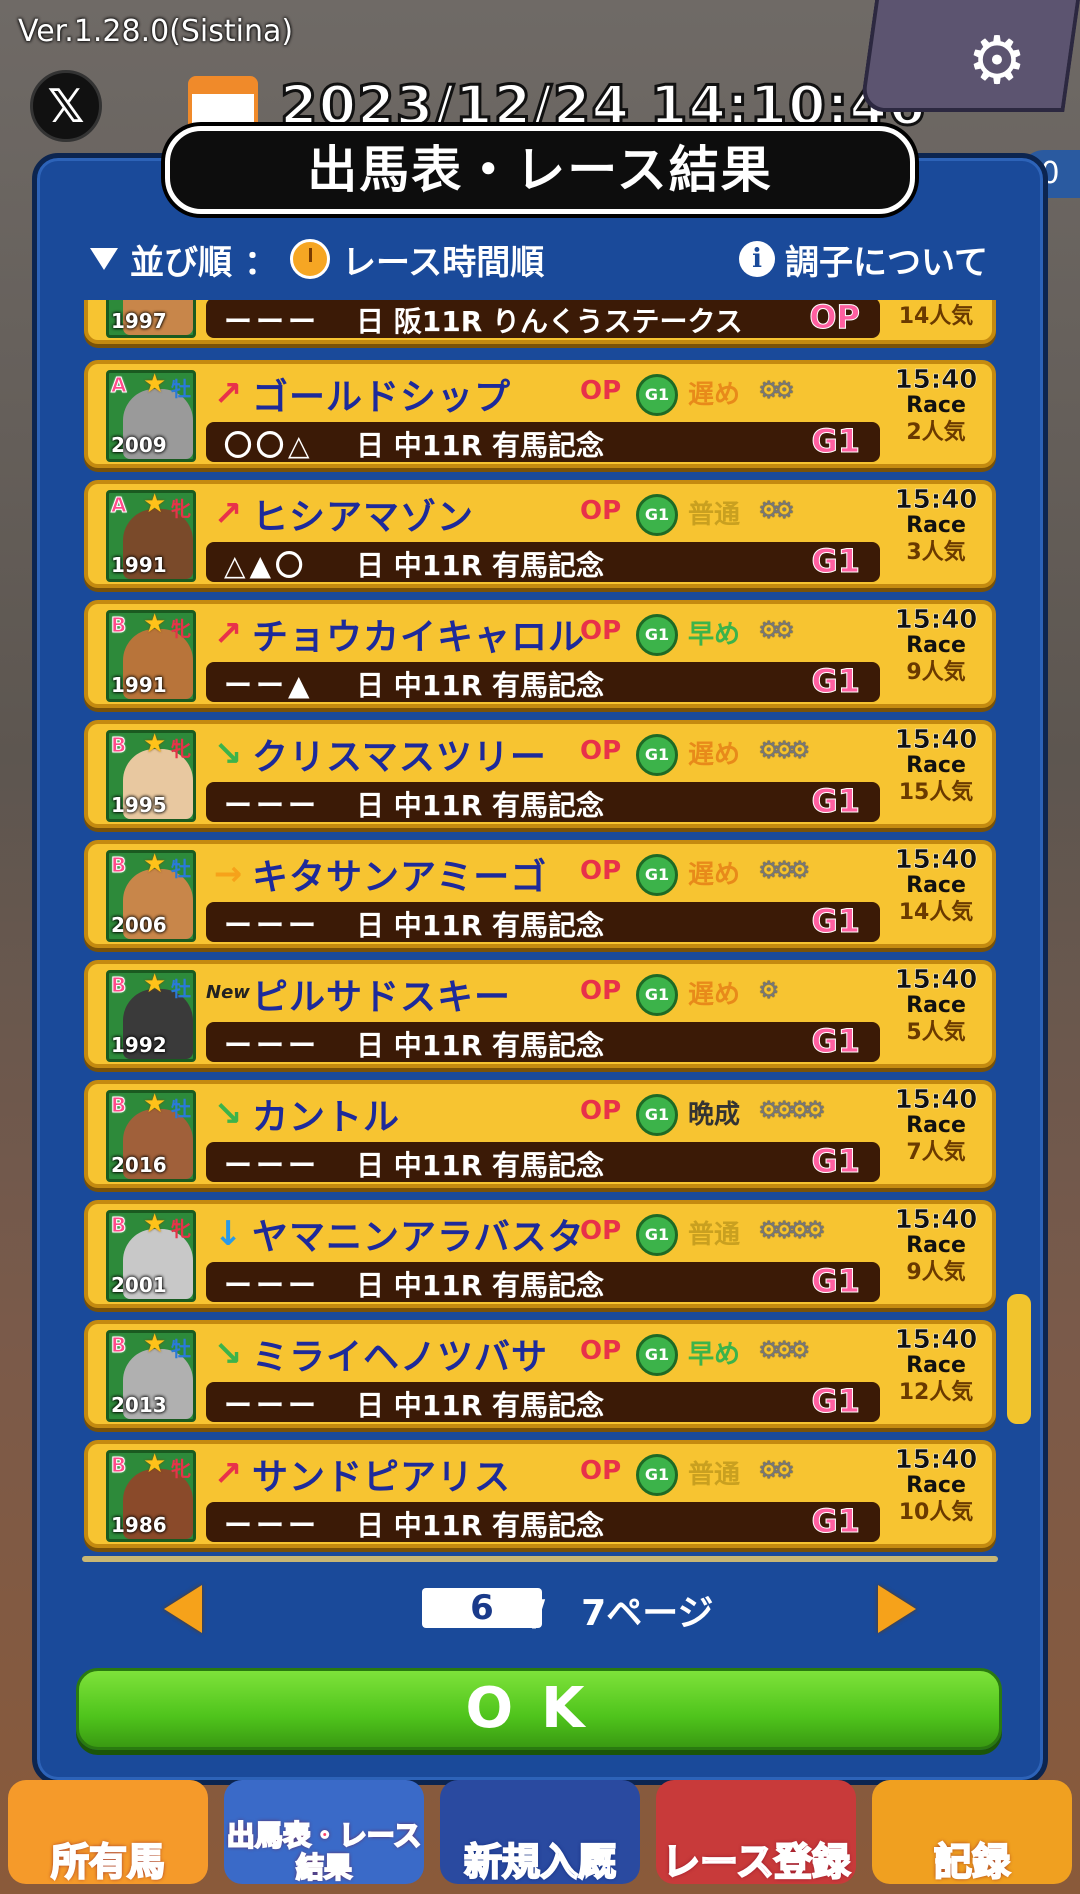 Image resolution: width=1080 pixels, height=1894 pixels. Describe the element at coordinates (784, 1350) in the screenshot. I see `horseshoe-icon: ⚙⚙⚙` at that location.